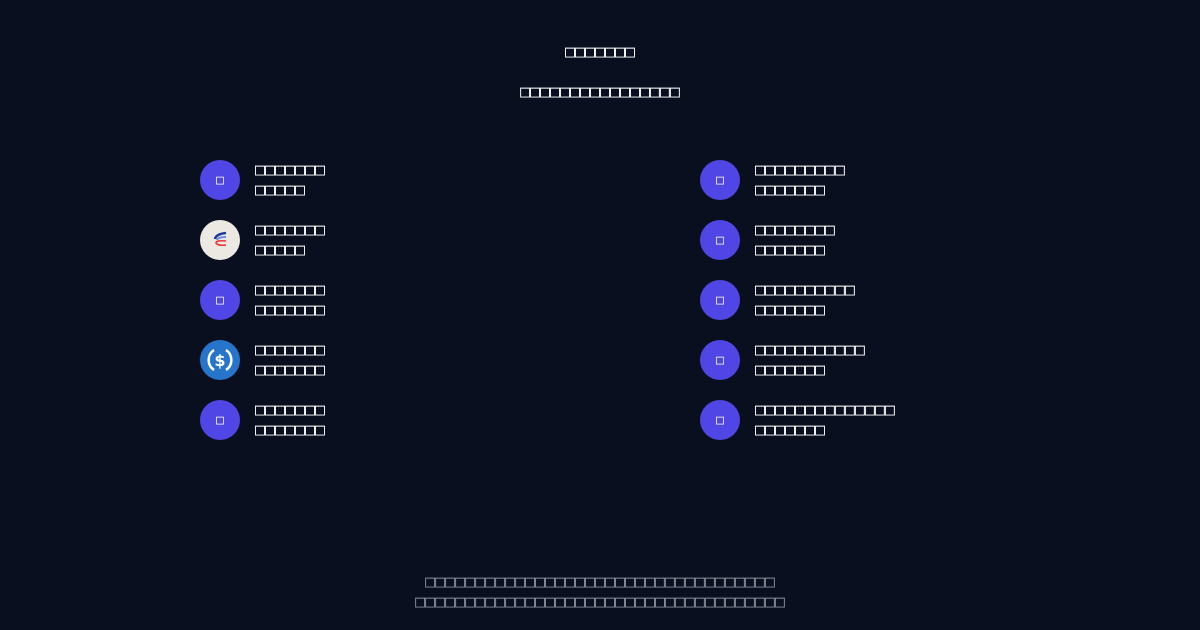 This screenshot has height=630, width=1200. I want to click on item-name: □□□□□□□□□, so click(800, 169).